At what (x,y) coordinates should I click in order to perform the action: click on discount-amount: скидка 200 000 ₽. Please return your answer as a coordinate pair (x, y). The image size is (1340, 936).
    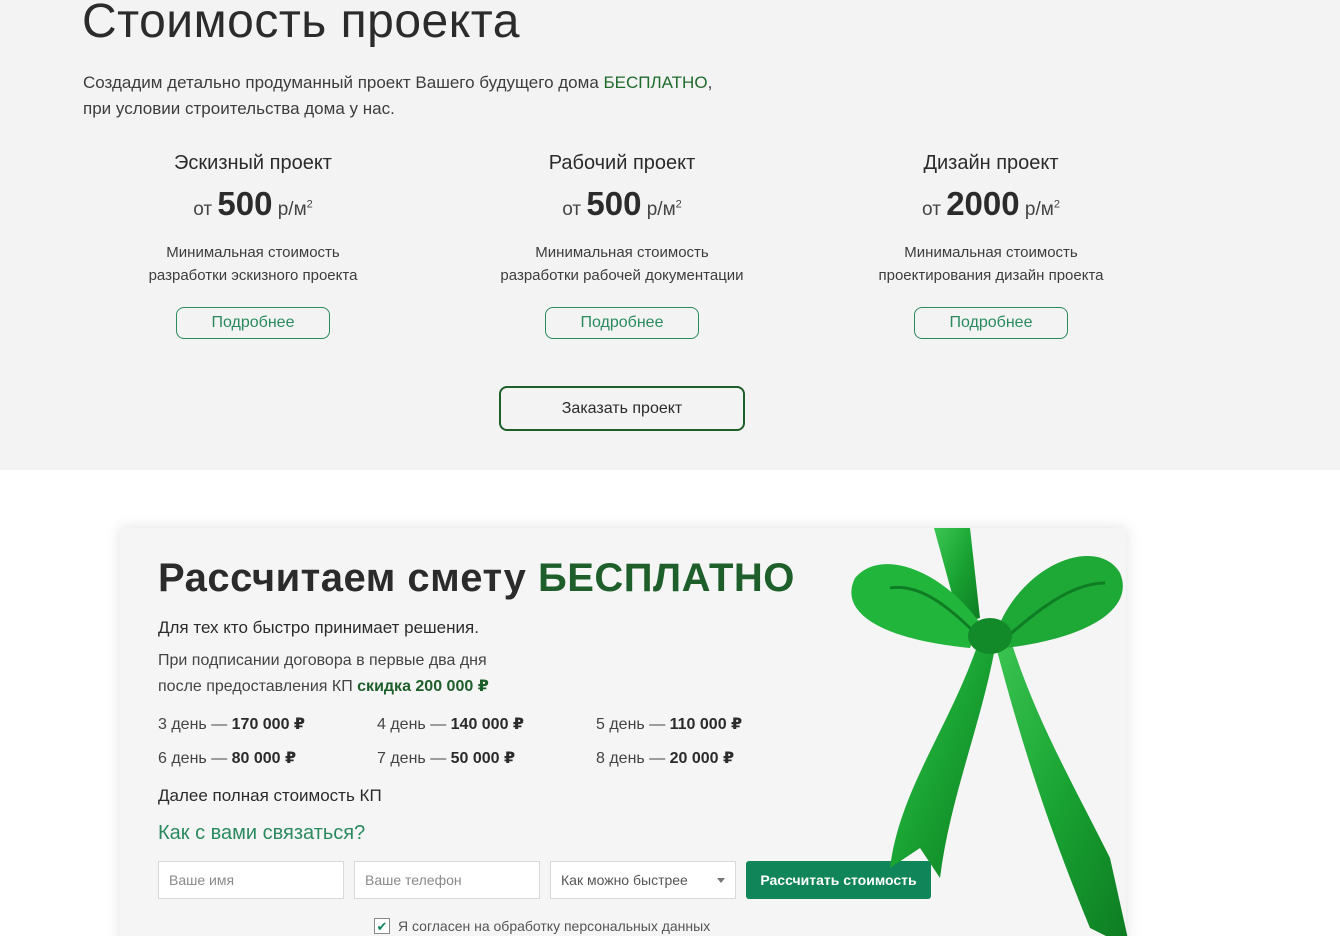
    Looking at the image, I should click on (423, 686).